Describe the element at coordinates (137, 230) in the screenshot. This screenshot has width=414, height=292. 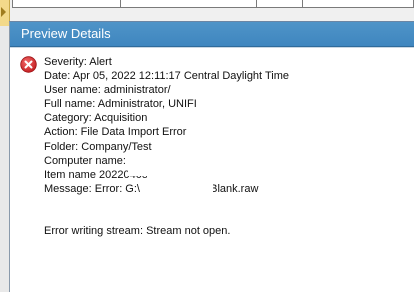
I see `error-detail-line: Error writing stream: Stream not open.` at that location.